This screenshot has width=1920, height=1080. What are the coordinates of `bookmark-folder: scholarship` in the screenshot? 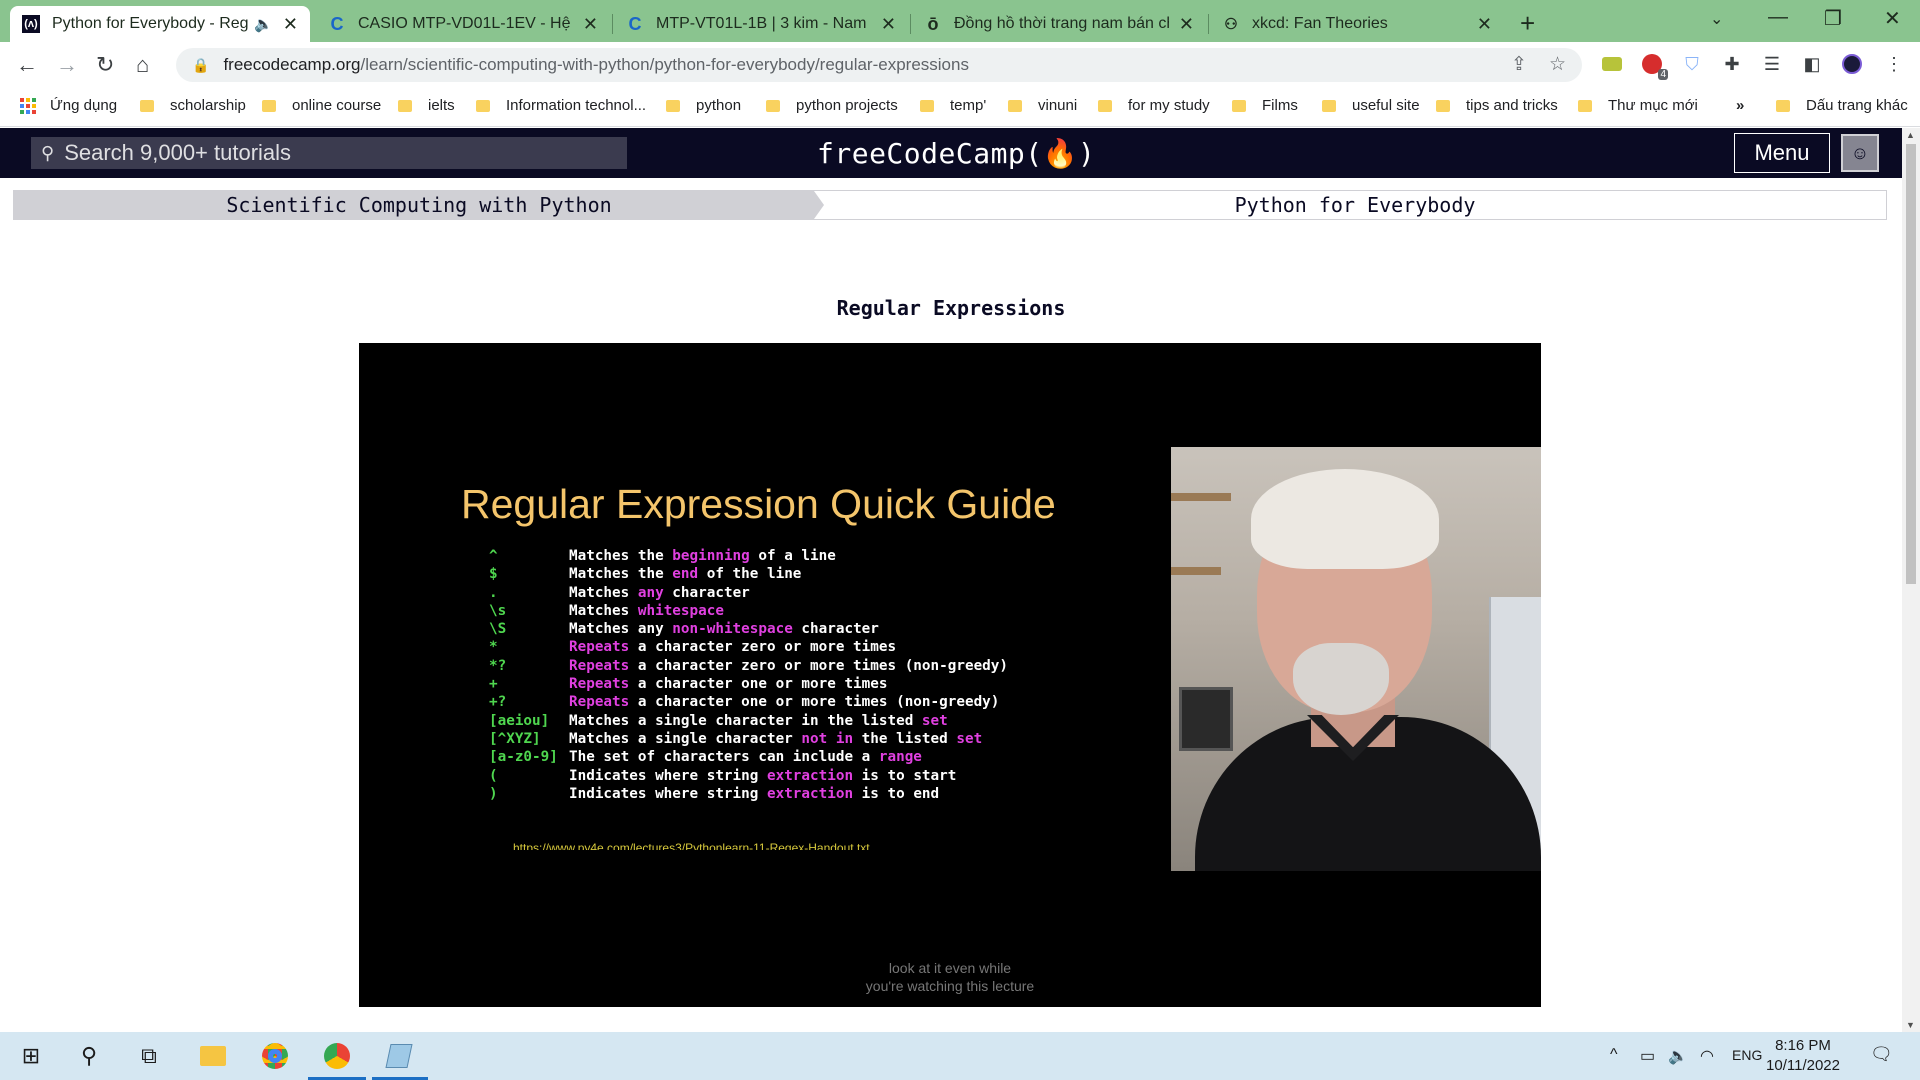 It's located at (193, 105).